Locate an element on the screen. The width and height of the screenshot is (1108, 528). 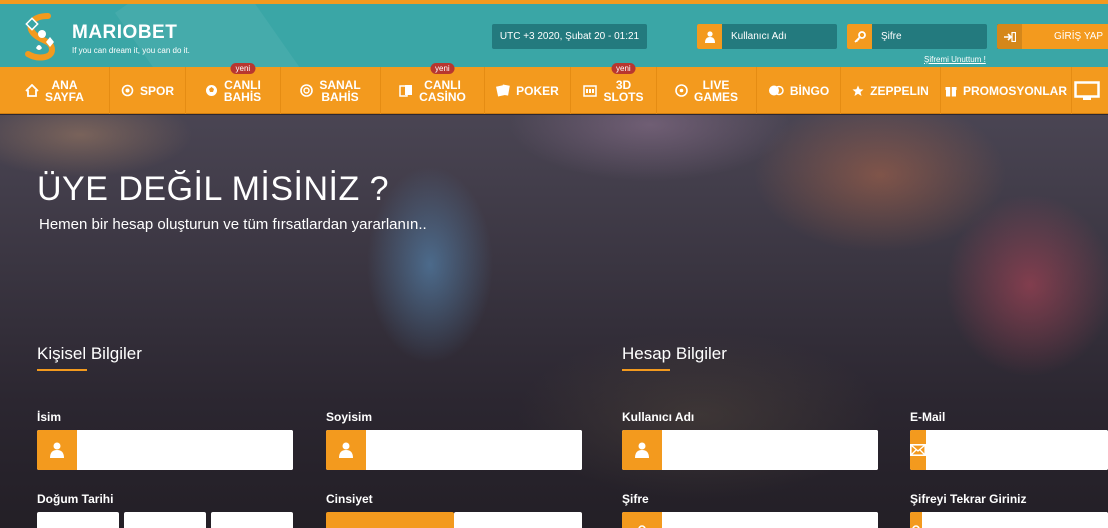
forgot-password-link: Şifremi Unuttum ! is located at coordinates (955, 59).